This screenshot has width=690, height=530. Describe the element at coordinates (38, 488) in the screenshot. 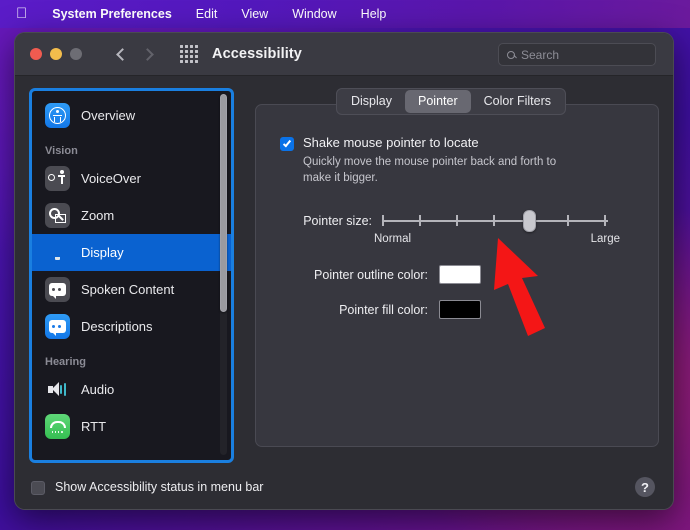

I see `show-status-checkbox` at that location.